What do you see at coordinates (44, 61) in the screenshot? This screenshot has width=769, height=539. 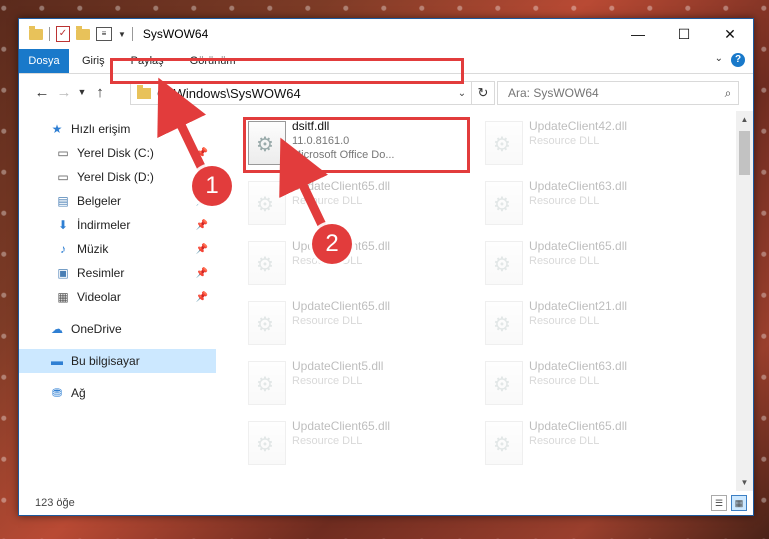 I see `tab-file: Dosya` at bounding box center [44, 61].